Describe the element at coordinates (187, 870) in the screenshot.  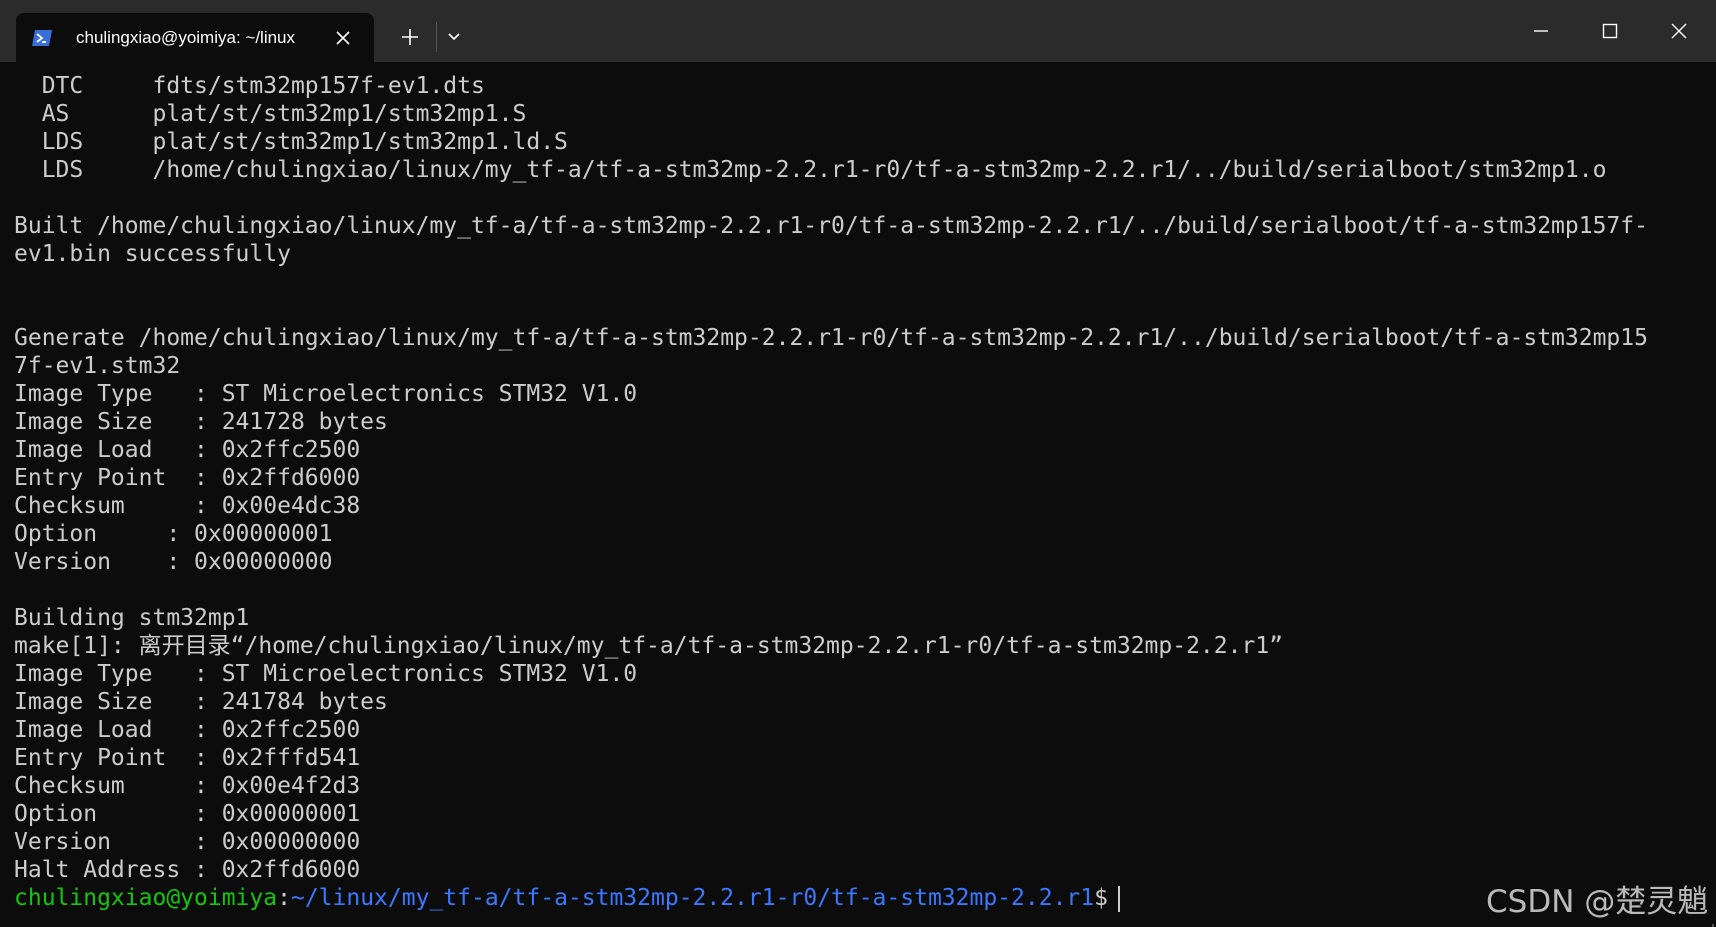
I see `terminal-line: Halt Address : 0x2ffd6000` at that location.